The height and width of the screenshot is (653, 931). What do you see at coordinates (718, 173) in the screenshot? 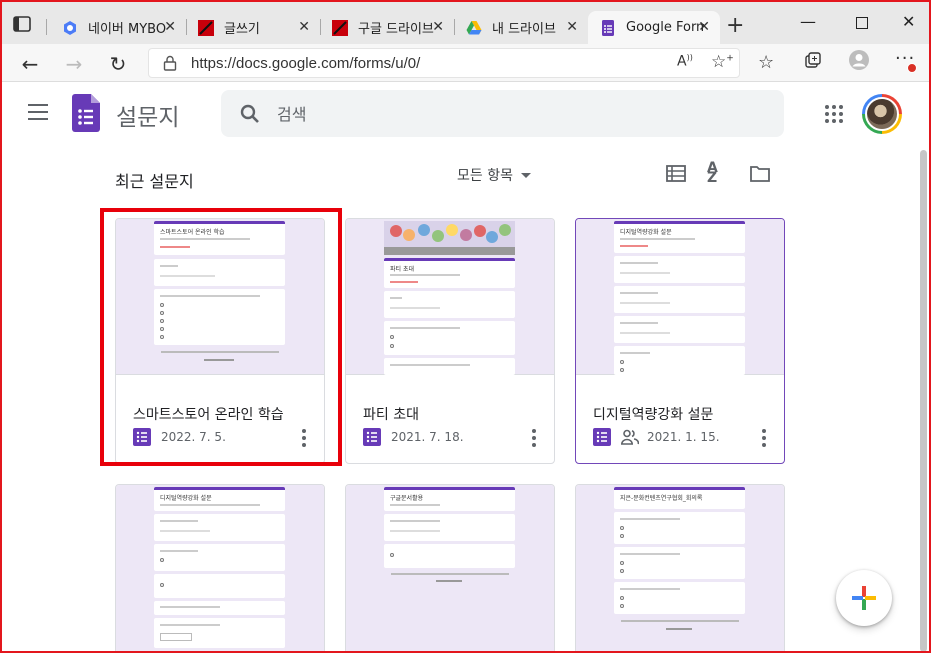
I see `sort-az-icon: AZ` at bounding box center [718, 173].